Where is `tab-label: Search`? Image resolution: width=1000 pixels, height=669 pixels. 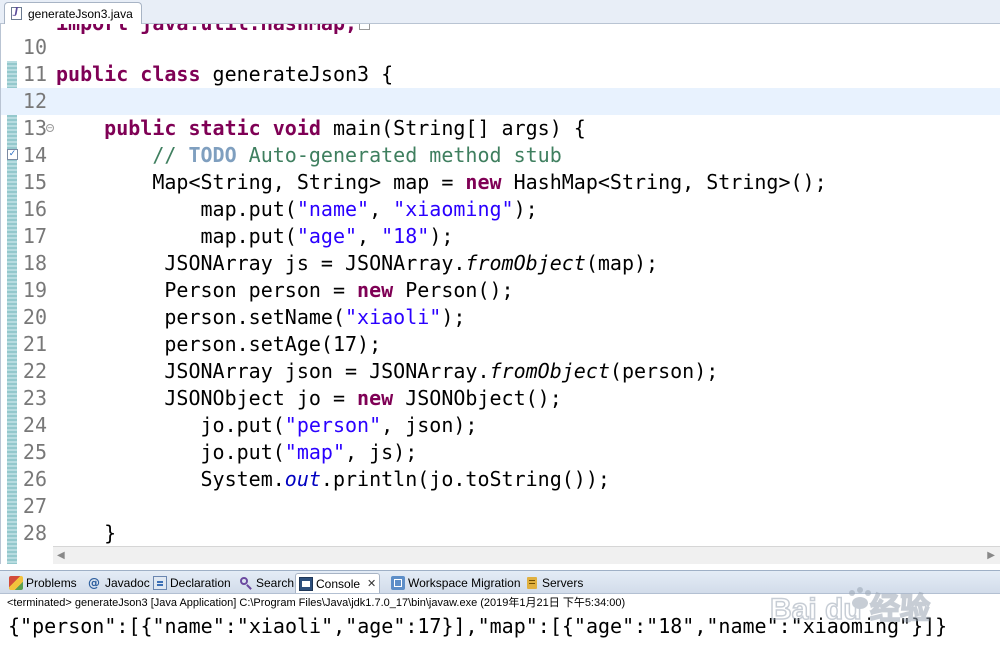
tab-label: Search is located at coordinates (275, 583).